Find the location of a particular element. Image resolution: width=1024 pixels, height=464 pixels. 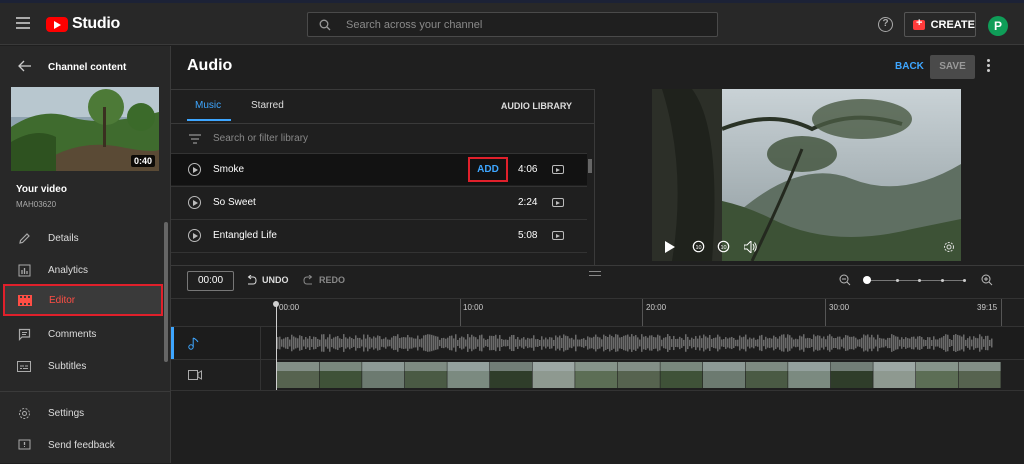

sidebar-item-label: Settings is located at coordinates (66, 413).